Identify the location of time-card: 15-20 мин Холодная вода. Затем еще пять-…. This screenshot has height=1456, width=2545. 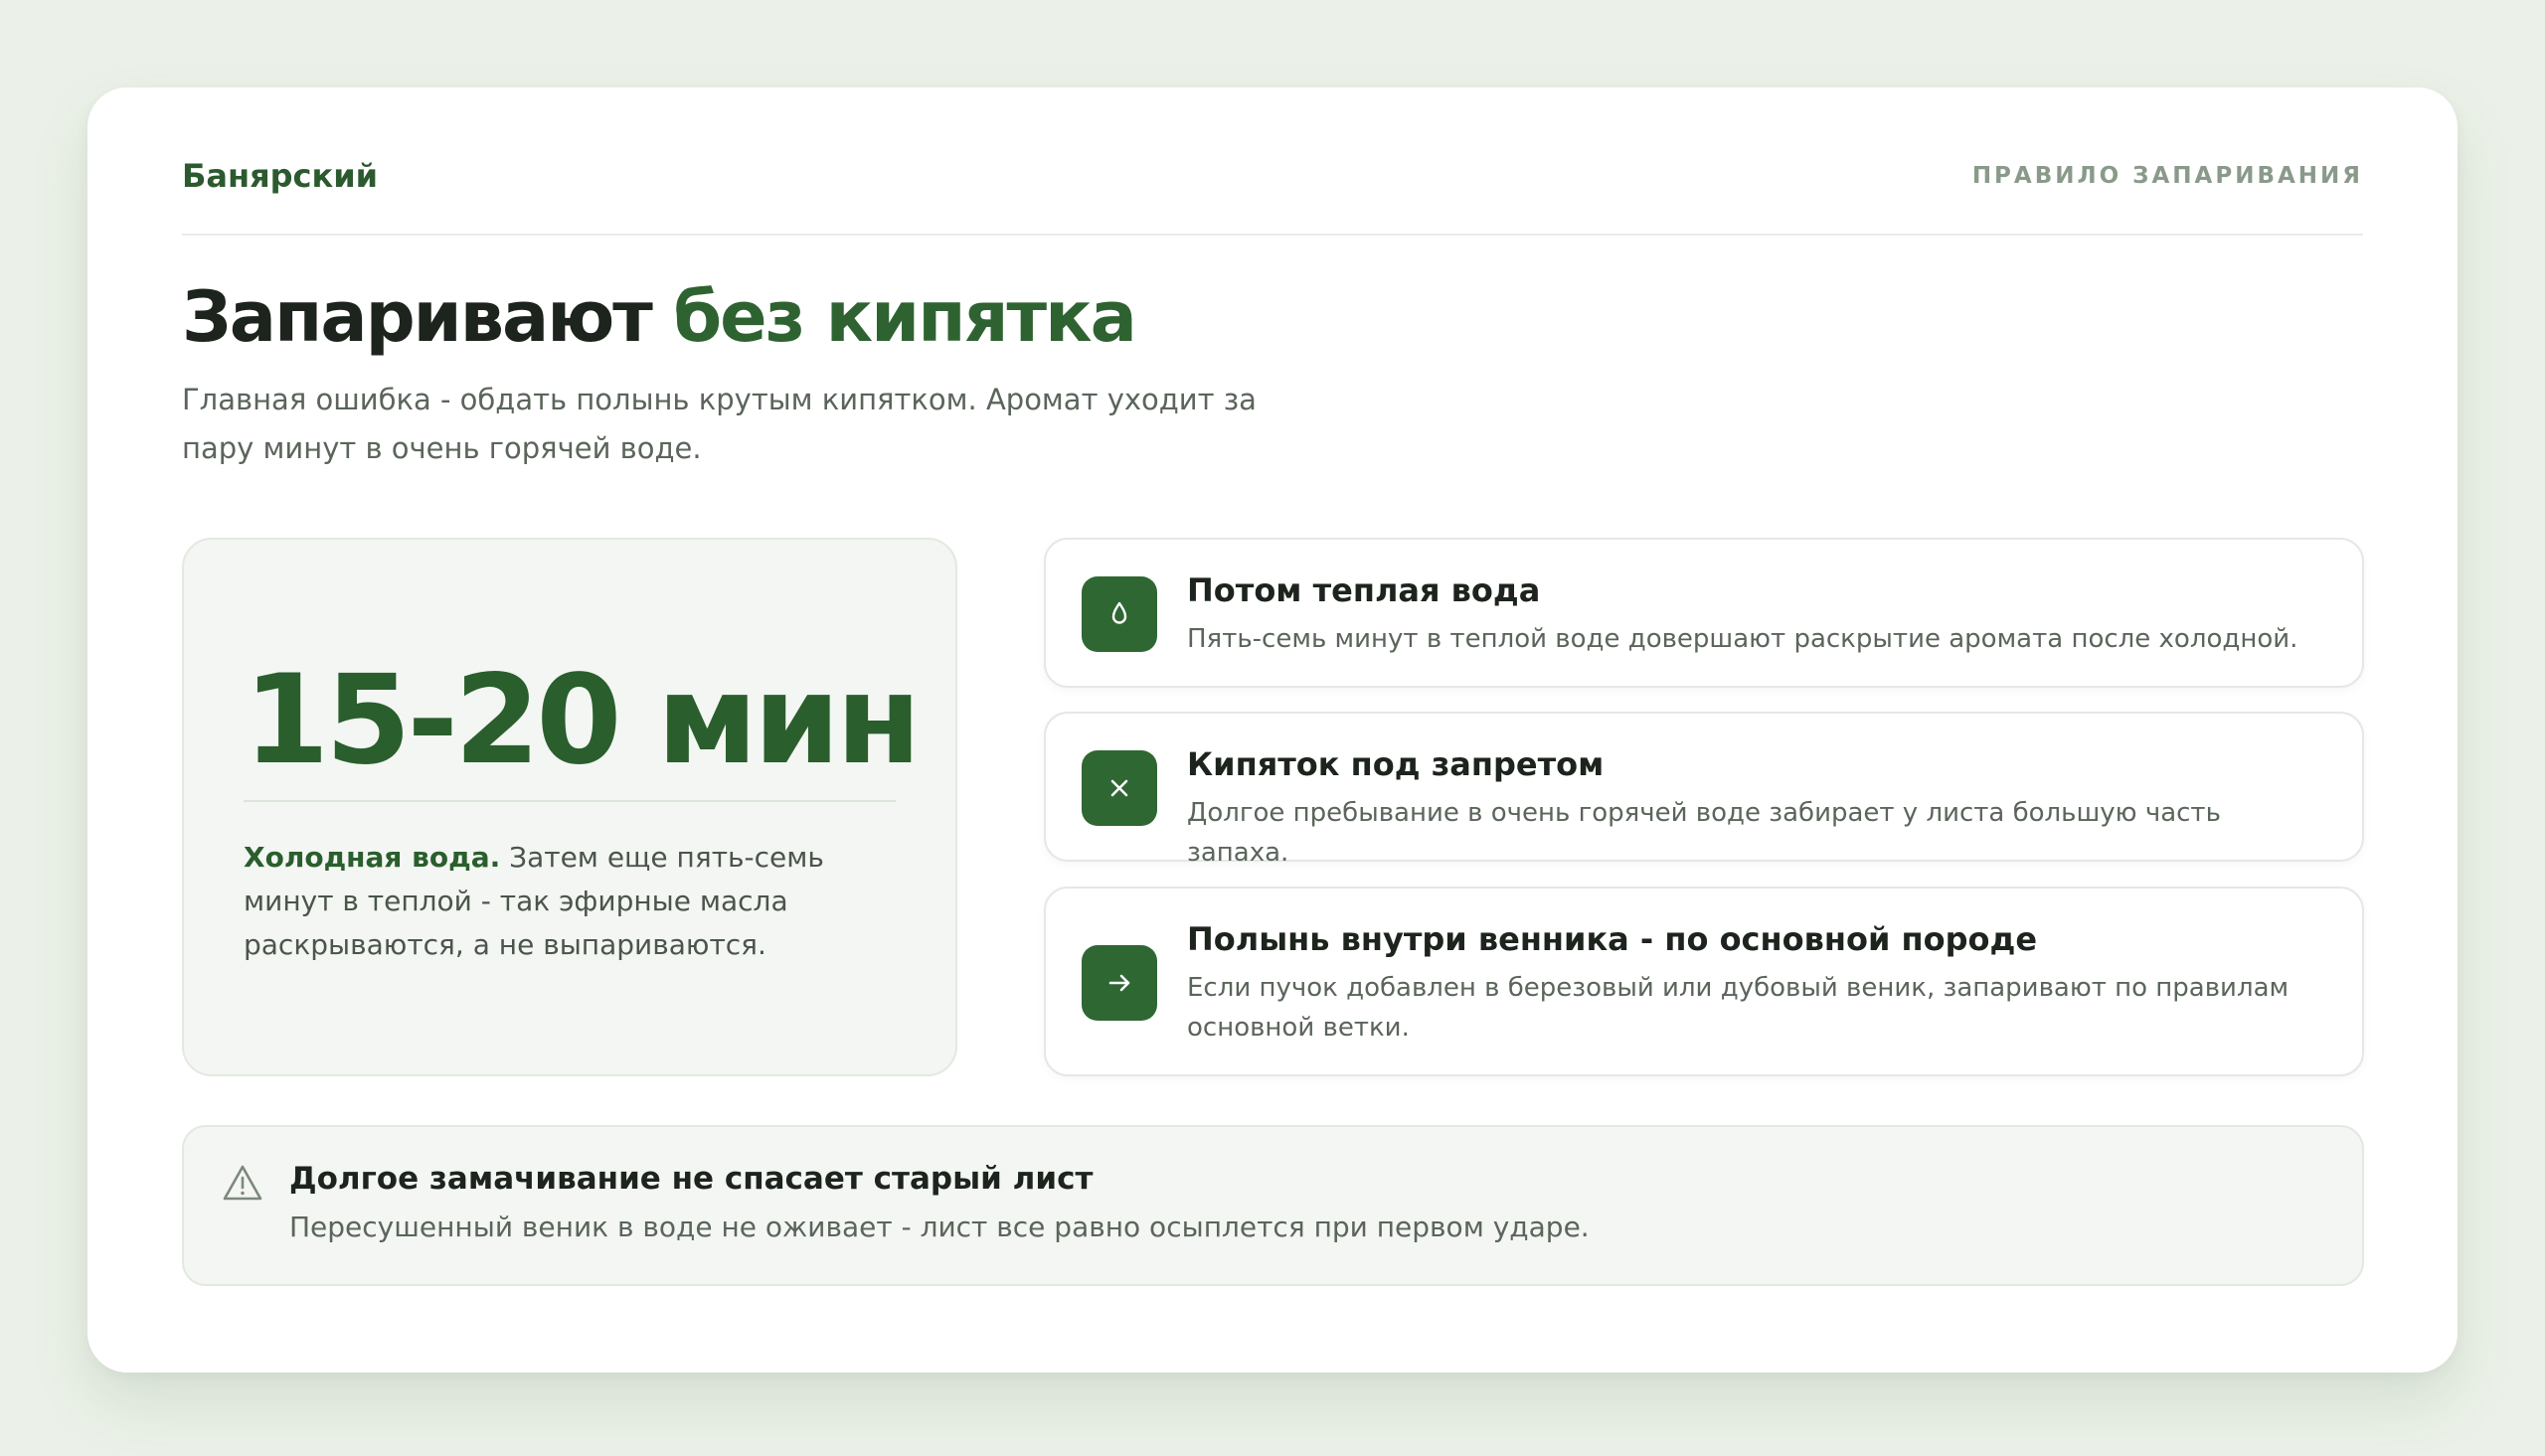
(569, 807).